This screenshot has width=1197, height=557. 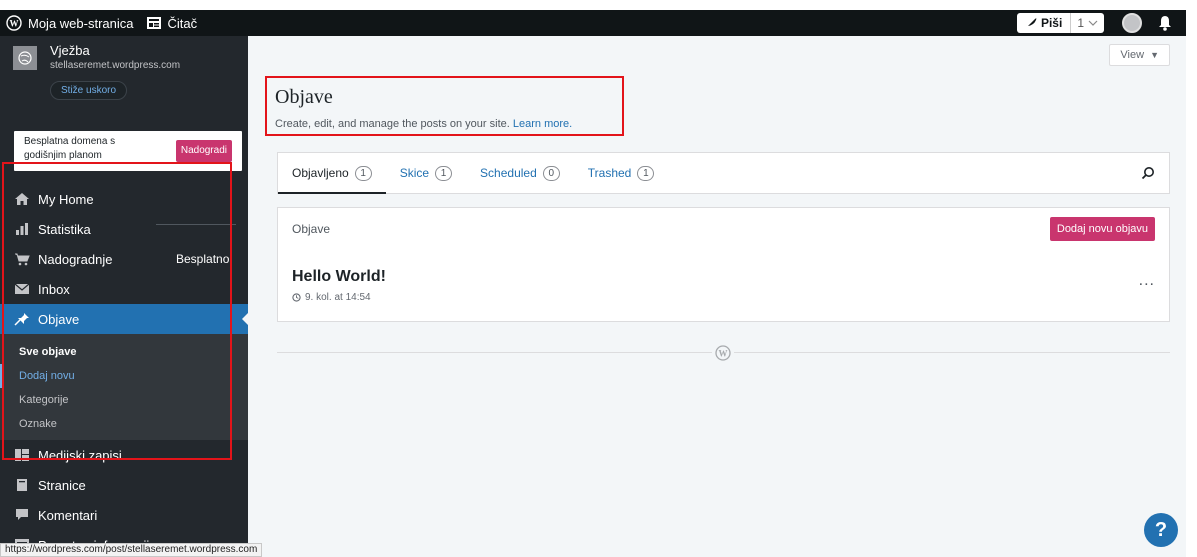 I want to click on tab-scheduled: Scheduled 0, so click(x=520, y=173).